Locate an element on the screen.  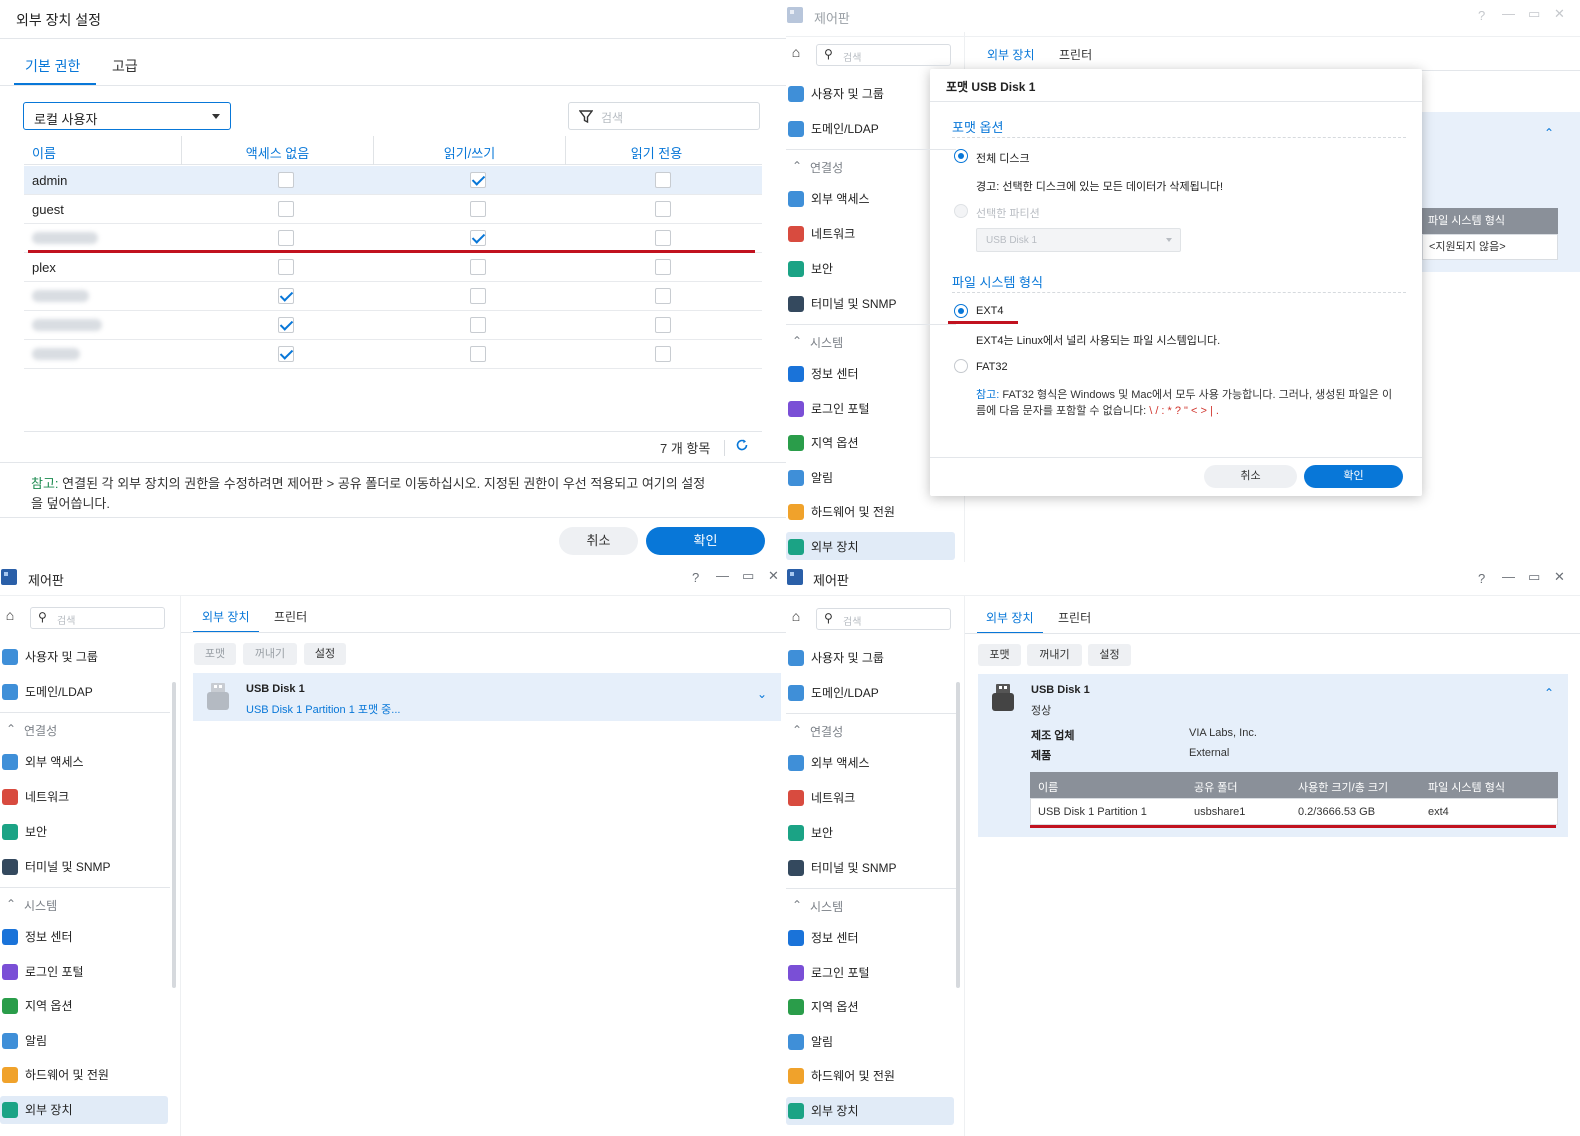
col-fs-type: 파일 시스템 형식 is located at coordinates (1466, 787).